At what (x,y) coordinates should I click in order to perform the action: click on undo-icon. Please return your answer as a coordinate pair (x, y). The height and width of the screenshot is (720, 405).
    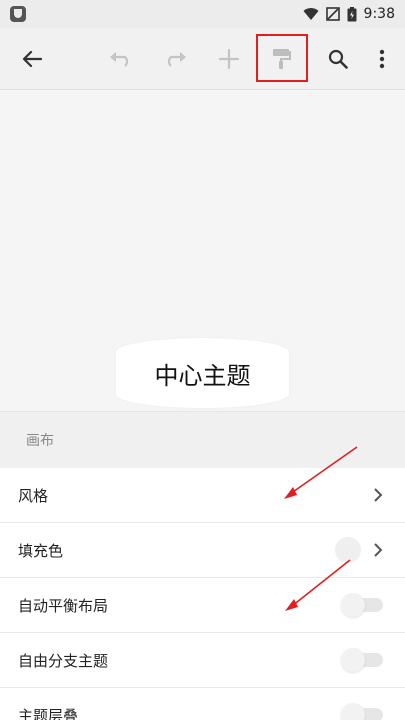
    Looking at the image, I should click on (119, 59).